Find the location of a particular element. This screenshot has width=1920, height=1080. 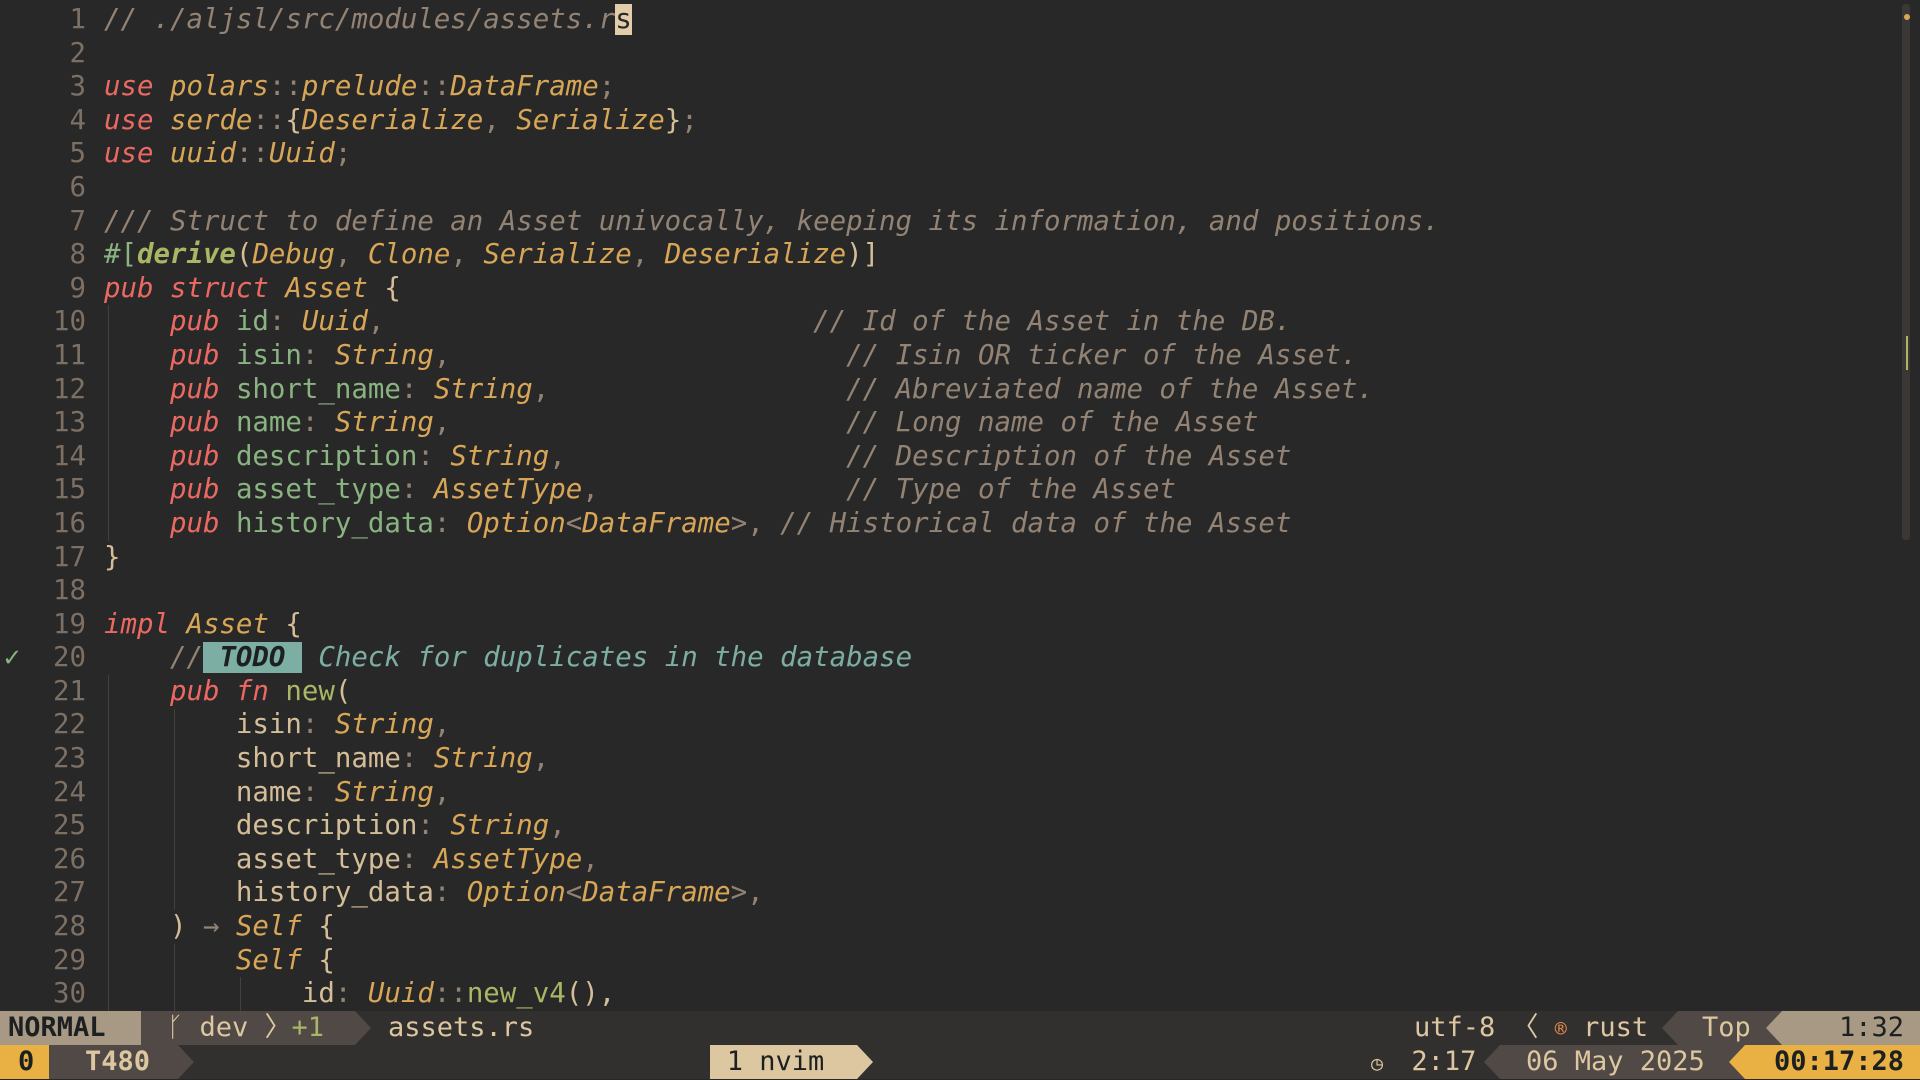

token: isin is located at coordinates (268, 355).